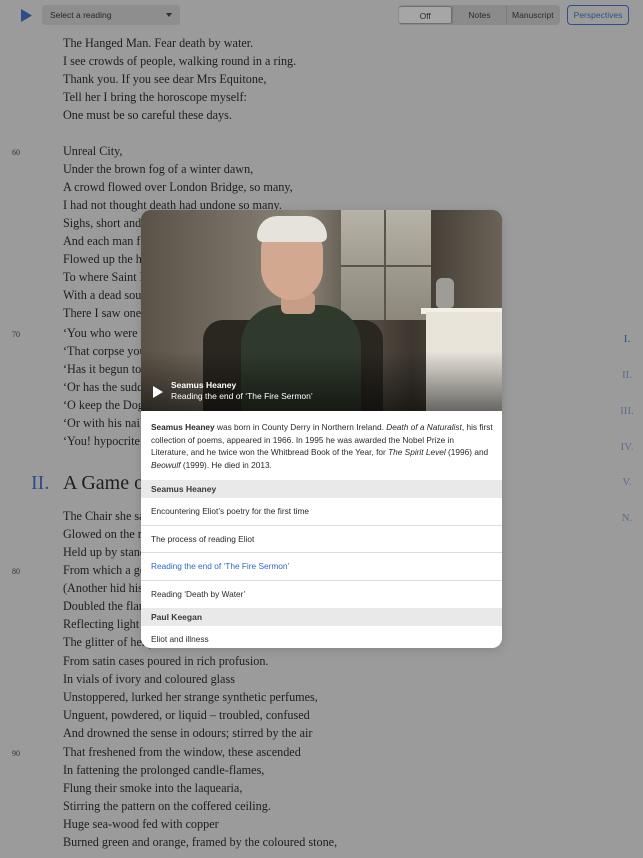 This screenshot has height=858, width=643. I want to click on poem-line: To where Saint M, so click(107, 277).